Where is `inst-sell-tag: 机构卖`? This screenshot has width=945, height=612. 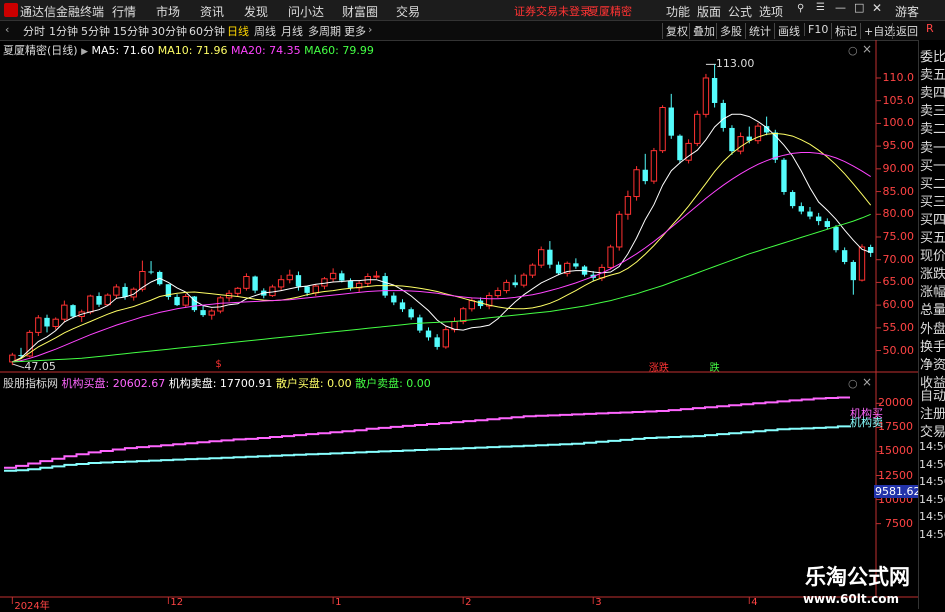 inst-sell-tag: 机构卖 is located at coordinates (866, 422).